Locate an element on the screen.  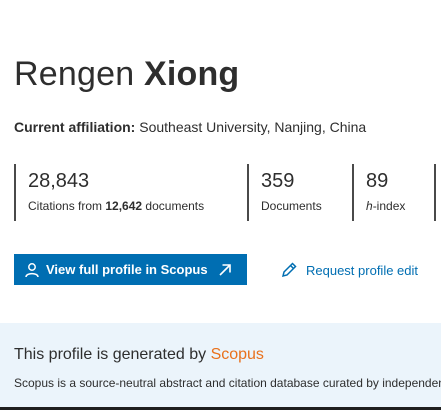
view-full-profile-button: View full profile in Scopus is located at coordinates (130, 269).